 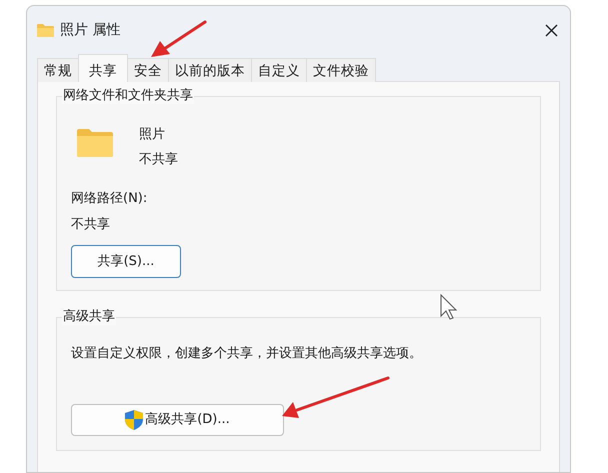 What do you see at coordinates (134, 420) in the screenshot?
I see `shield-icon` at bounding box center [134, 420].